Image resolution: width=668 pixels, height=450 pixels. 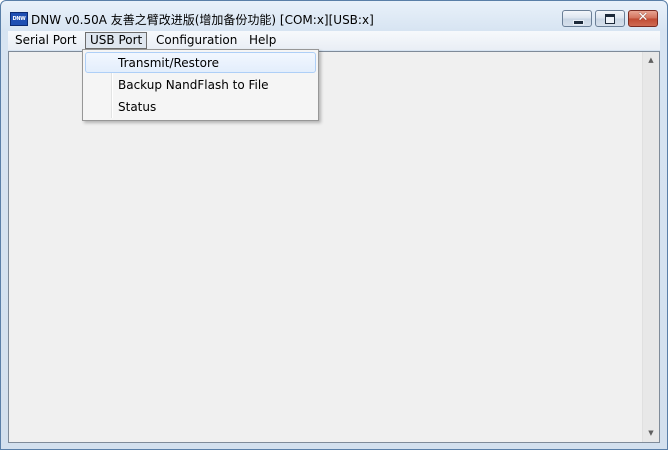 What do you see at coordinates (196, 40) in the screenshot?
I see `menu-configuration: Configuration` at bounding box center [196, 40].